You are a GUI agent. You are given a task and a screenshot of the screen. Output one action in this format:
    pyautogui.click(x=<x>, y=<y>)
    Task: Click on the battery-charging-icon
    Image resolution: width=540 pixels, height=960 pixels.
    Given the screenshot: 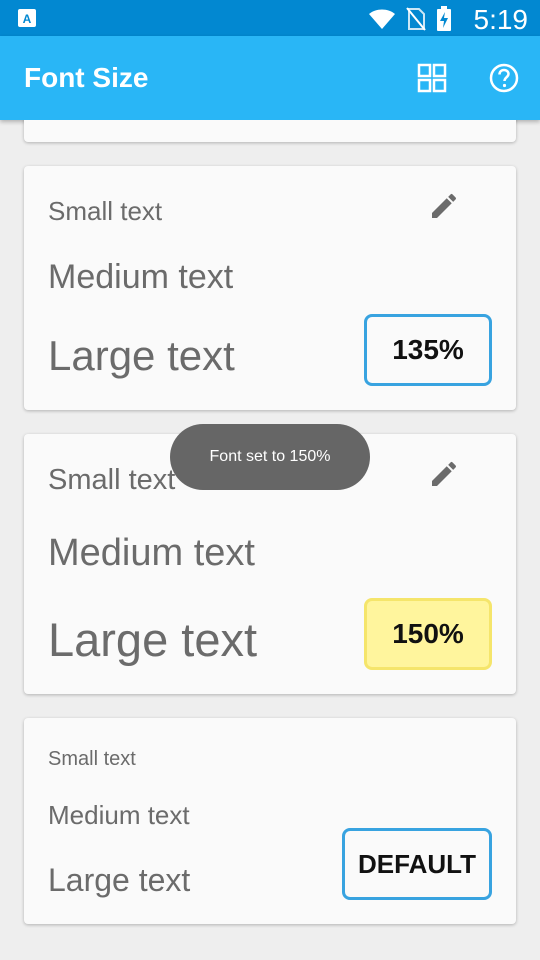 What is the action you would take?
    pyautogui.click(x=444, y=18)
    